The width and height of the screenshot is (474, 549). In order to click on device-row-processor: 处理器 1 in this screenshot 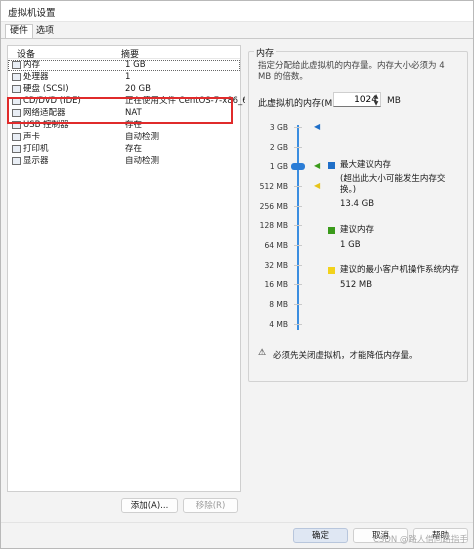, I will do `click(124, 77)`.